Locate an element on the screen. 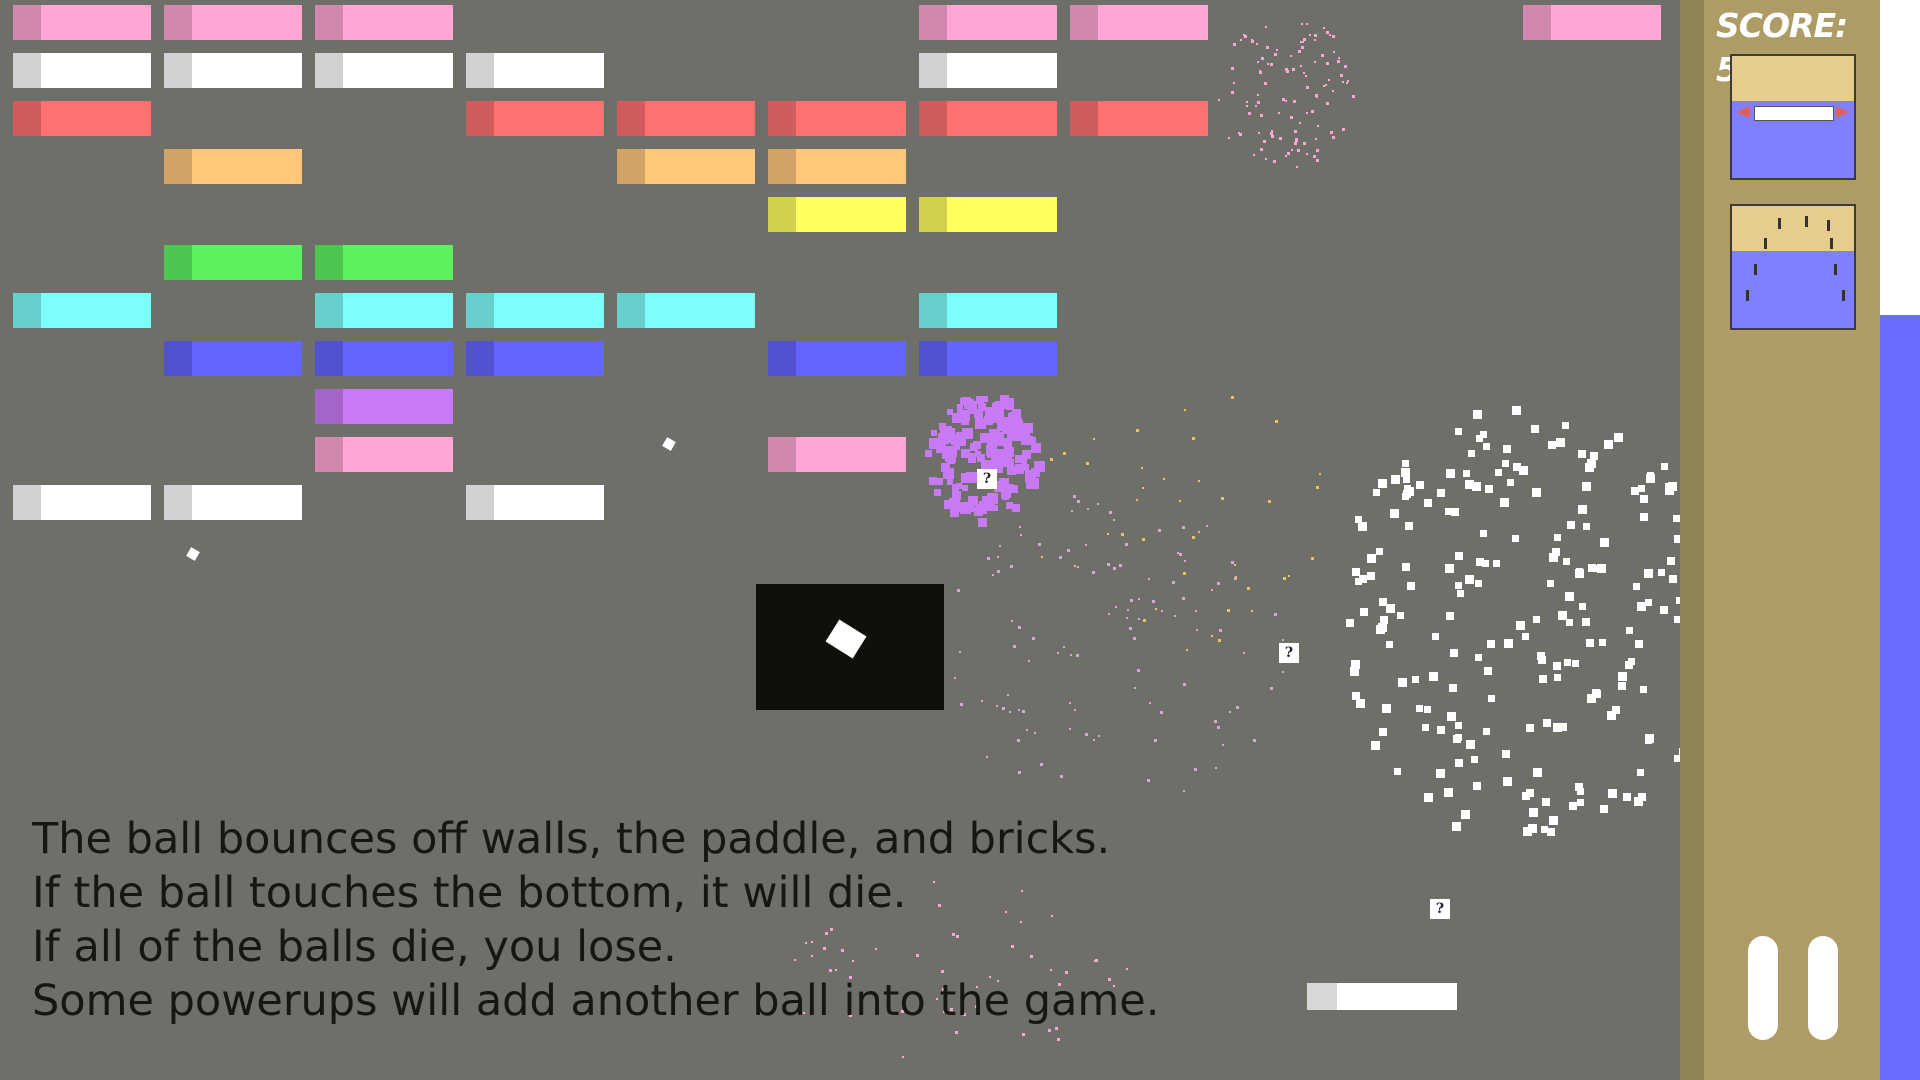  tutorial-line: If all of the balls die, you lose. is located at coordinates (354, 947).